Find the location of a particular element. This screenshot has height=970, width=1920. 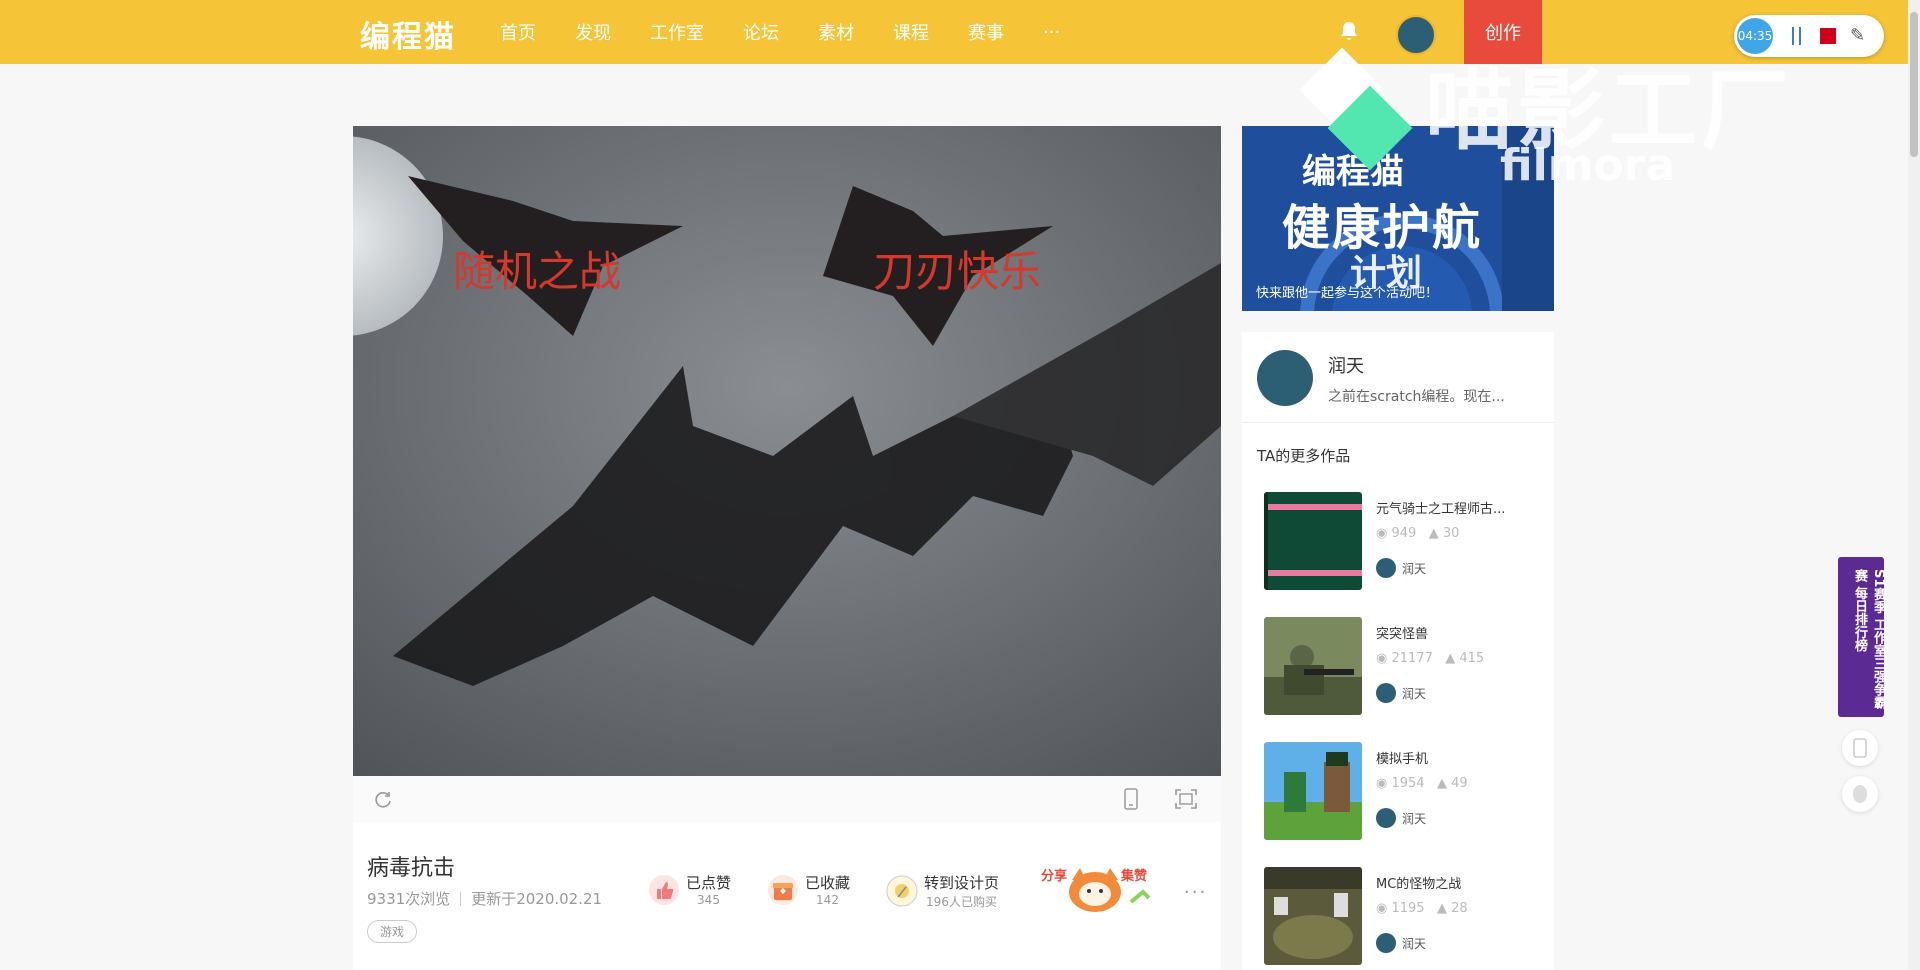

work-item-views: 21177 is located at coordinates (1412, 658).